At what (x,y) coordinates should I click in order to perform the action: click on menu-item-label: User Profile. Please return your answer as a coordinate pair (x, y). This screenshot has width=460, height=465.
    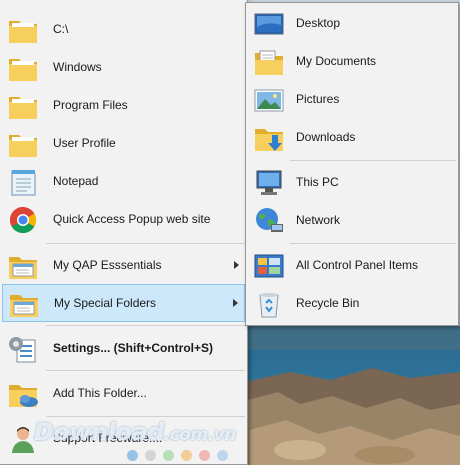
    Looking at the image, I should click on (84, 143).